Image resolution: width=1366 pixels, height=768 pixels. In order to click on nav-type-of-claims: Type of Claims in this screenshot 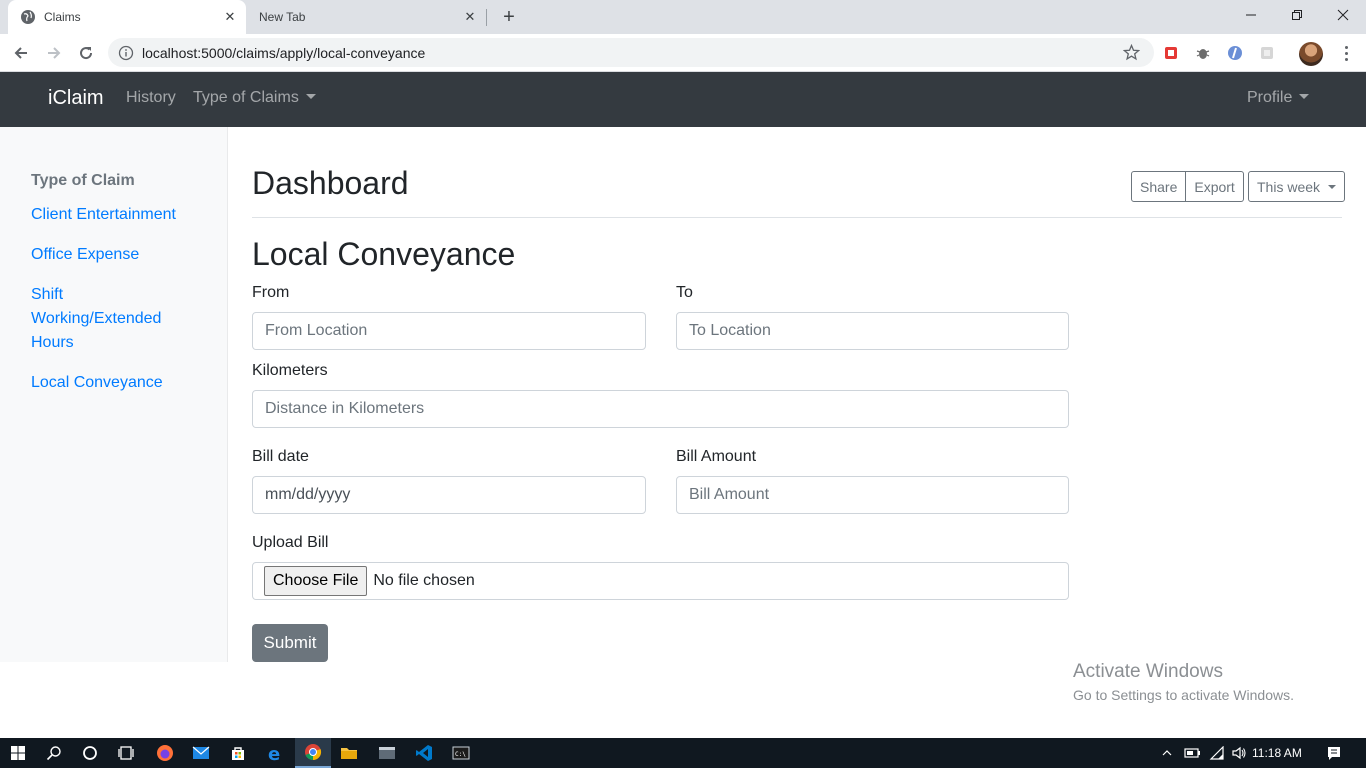, I will do `click(254, 98)`.